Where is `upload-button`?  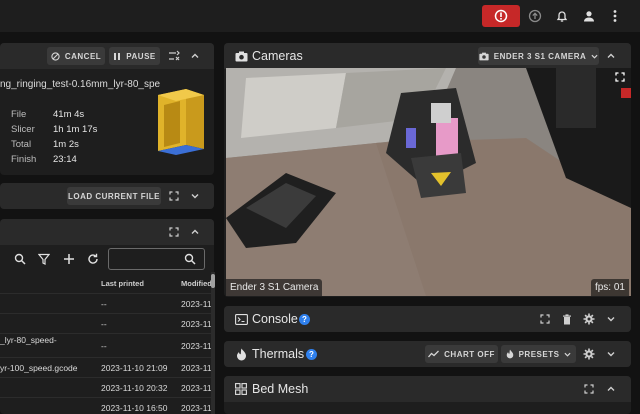 upload-button is located at coordinates (535, 16).